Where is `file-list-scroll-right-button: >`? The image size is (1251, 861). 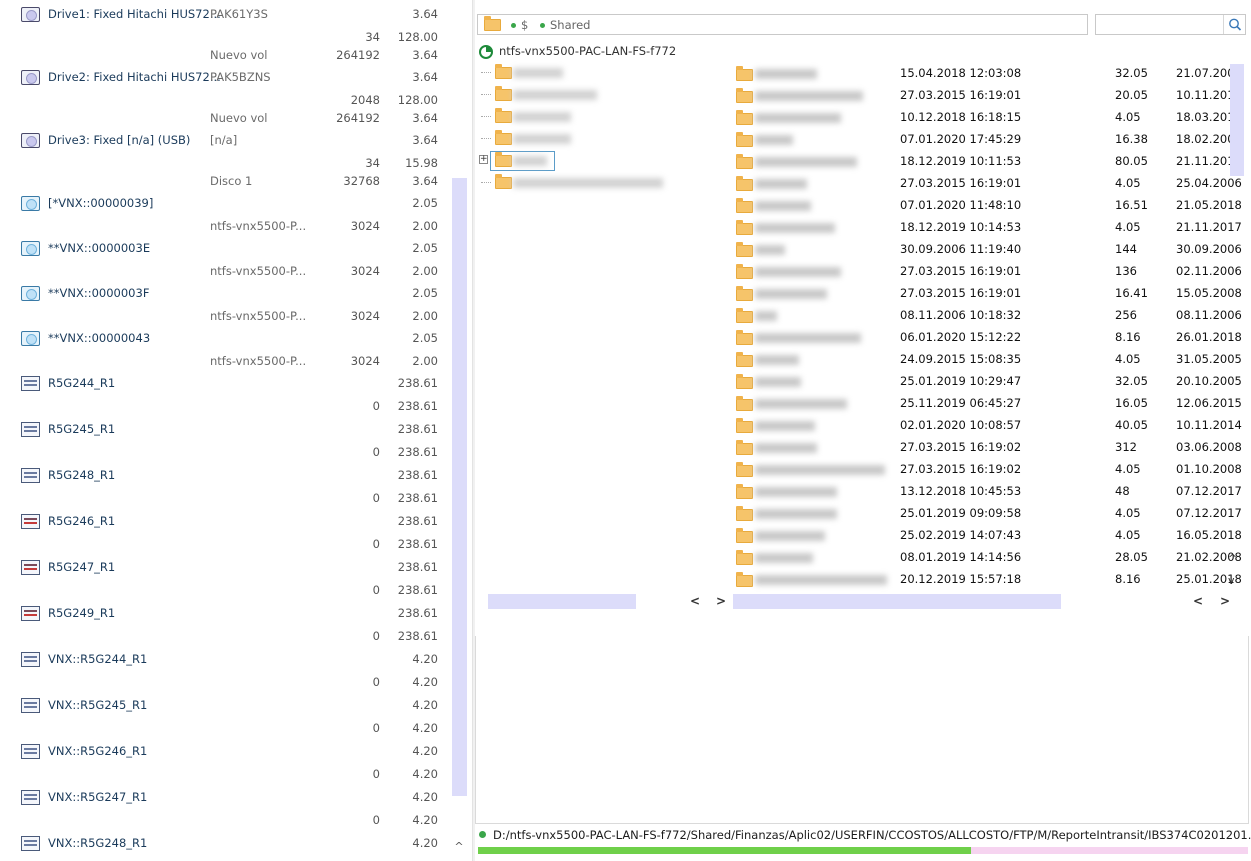
file-list-scroll-right-button: > is located at coordinates (1225, 601).